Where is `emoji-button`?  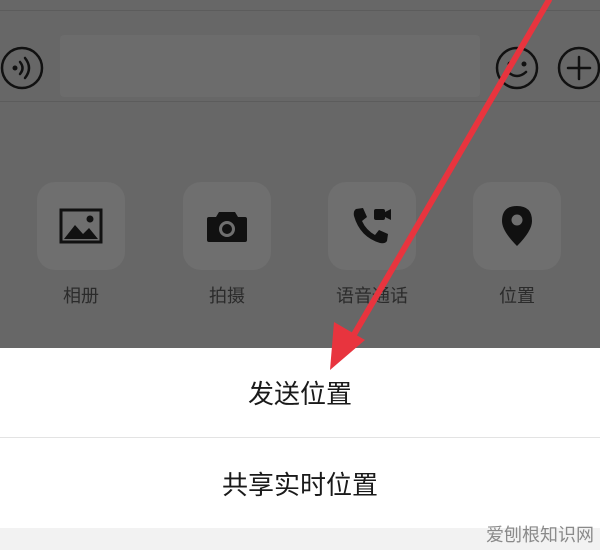 emoji-button is located at coordinates (517, 68).